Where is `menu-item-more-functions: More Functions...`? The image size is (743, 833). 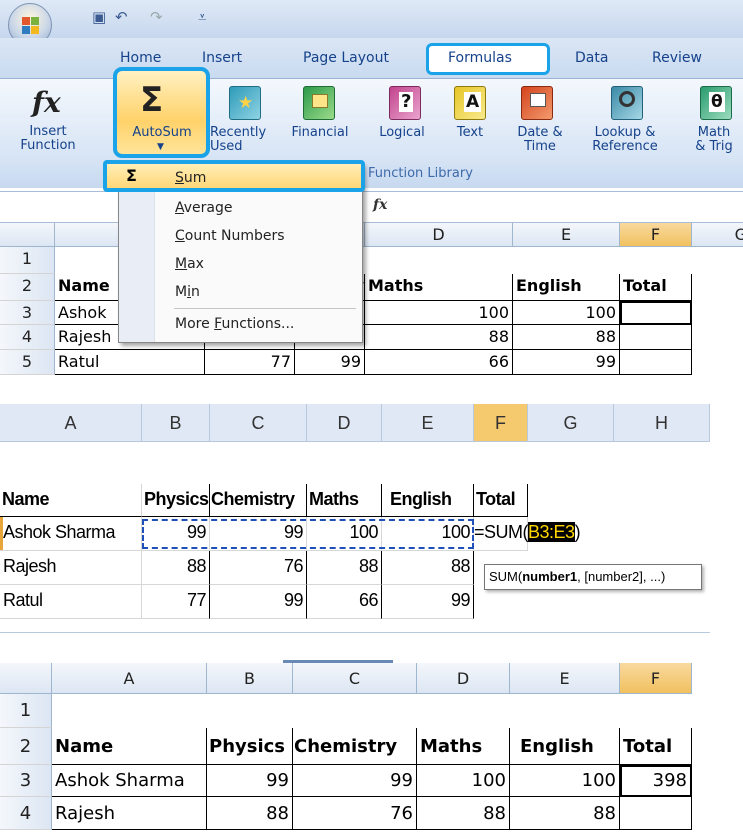 menu-item-more-functions: More Functions... is located at coordinates (234, 324).